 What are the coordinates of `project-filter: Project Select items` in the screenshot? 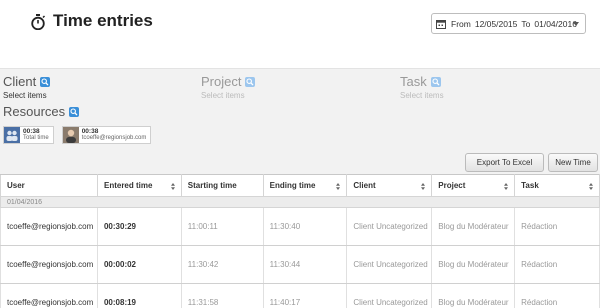 It's located at (228, 87).